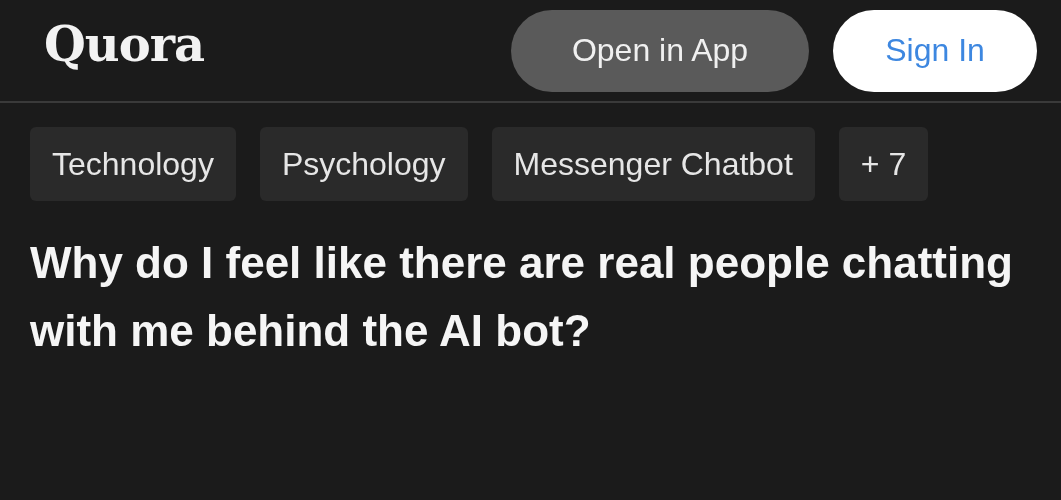 The image size is (1061, 500). I want to click on topic-chip: Technology, so click(133, 164).